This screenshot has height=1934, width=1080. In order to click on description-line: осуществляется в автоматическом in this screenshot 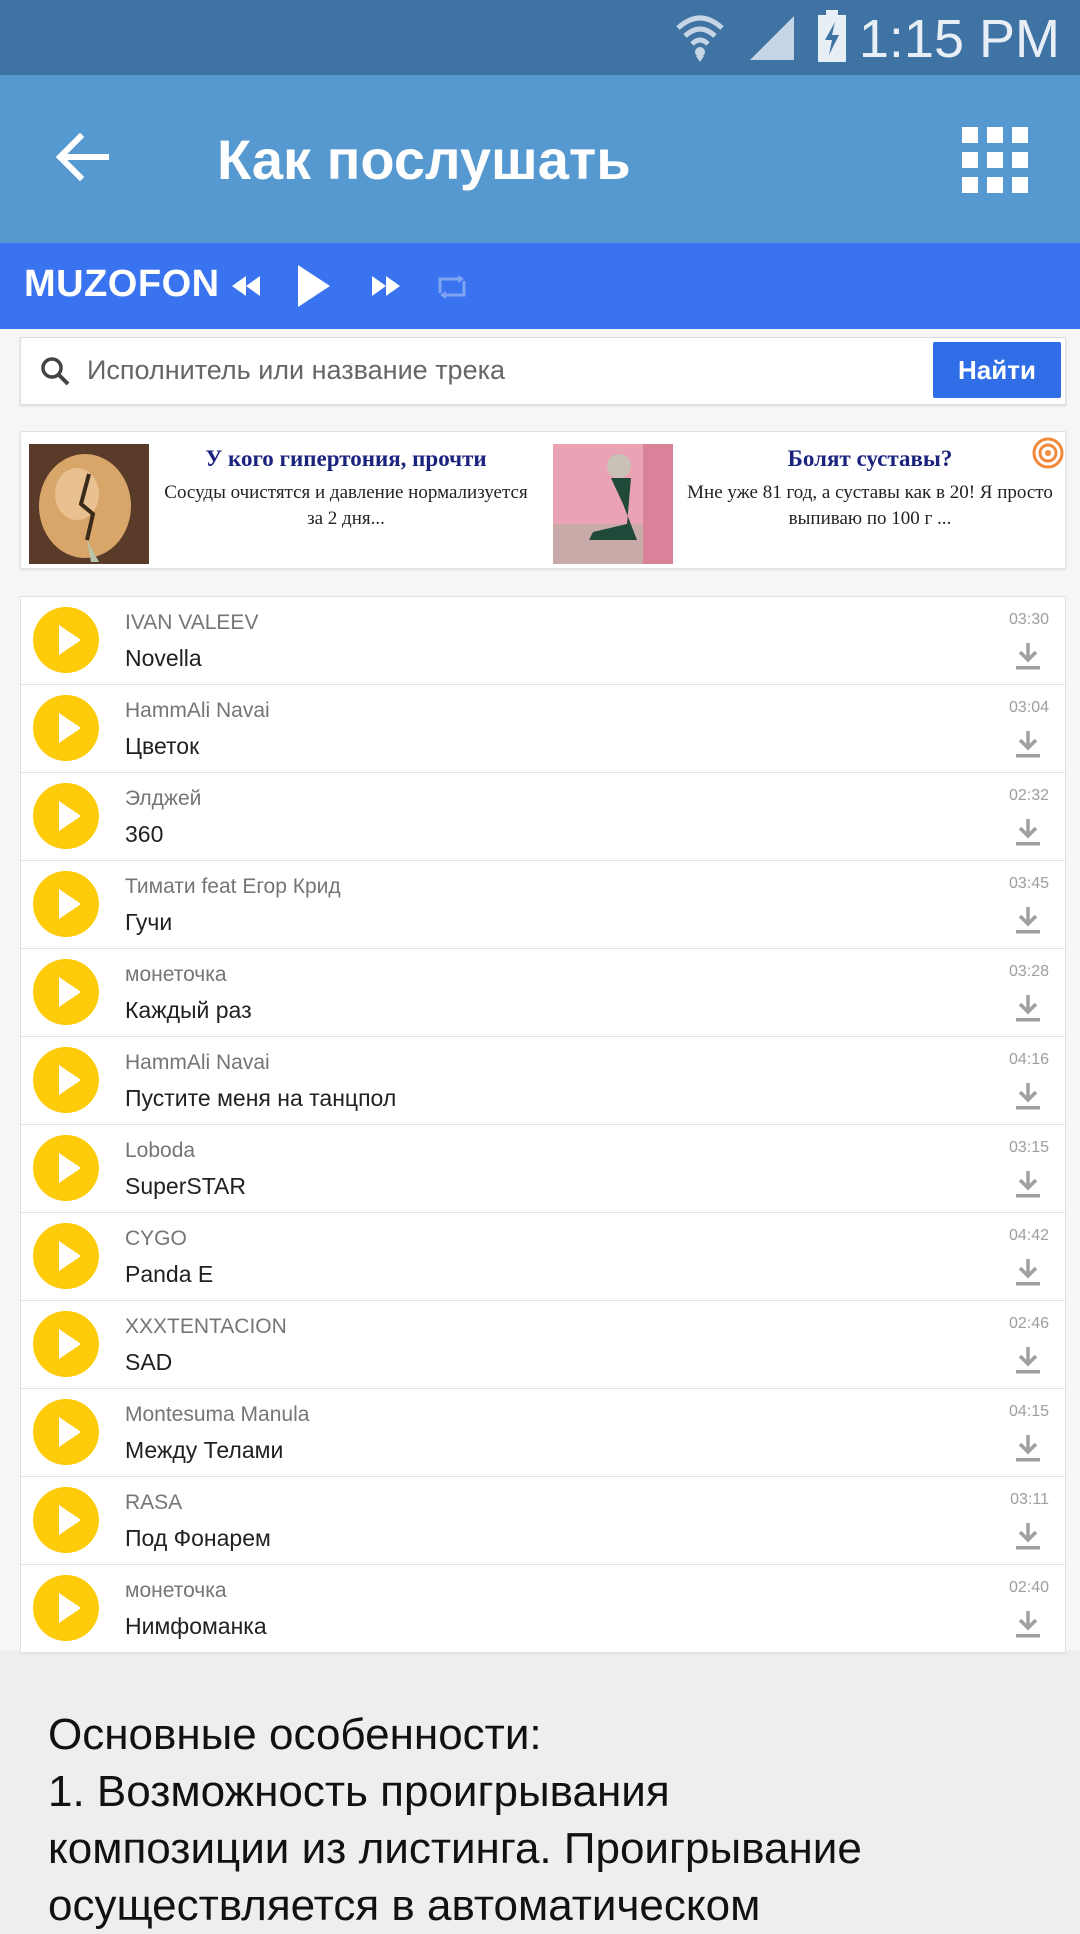, I will do `click(404, 1905)`.